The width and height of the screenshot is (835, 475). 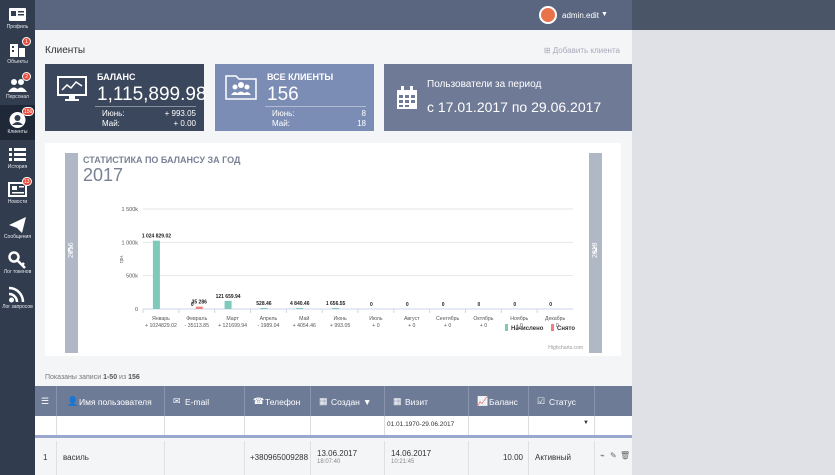 I want to click on calendar-icon: ▦, so click(x=397, y=401).